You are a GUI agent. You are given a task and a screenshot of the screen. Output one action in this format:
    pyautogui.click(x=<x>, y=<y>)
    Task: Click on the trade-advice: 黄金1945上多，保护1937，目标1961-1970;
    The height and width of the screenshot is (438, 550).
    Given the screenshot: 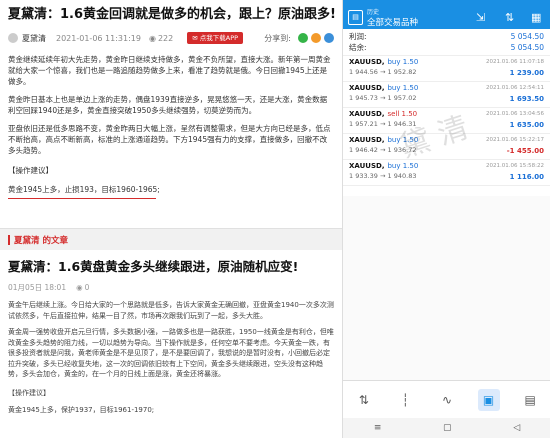 What is the action you would take?
    pyautogui.click(x=81, y=409)
    